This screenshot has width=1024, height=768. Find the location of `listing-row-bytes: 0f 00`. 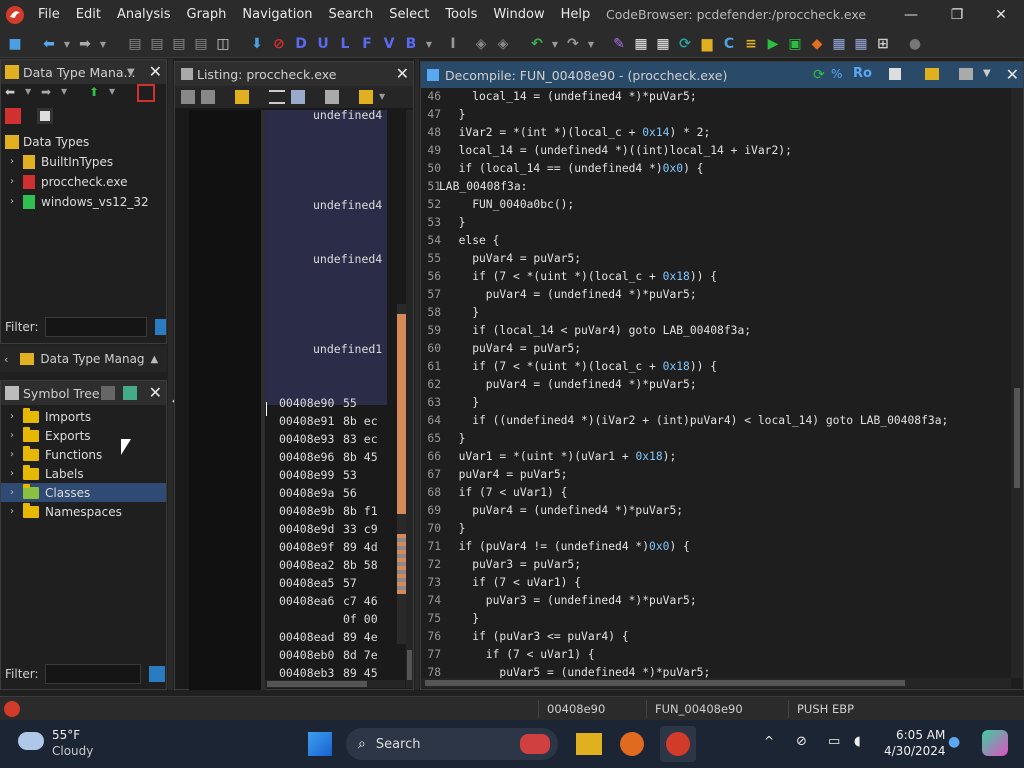

listing-row-bytes: 0f 00 is located at coordinates (360, 619).